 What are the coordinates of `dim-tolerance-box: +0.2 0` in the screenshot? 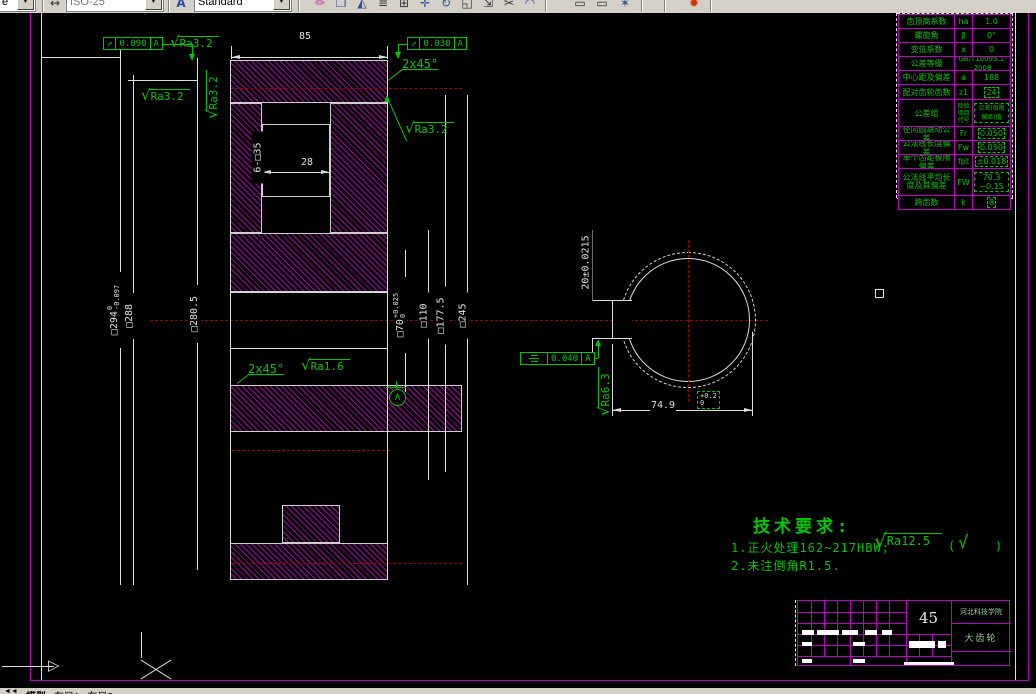 It's located at (708, 400).